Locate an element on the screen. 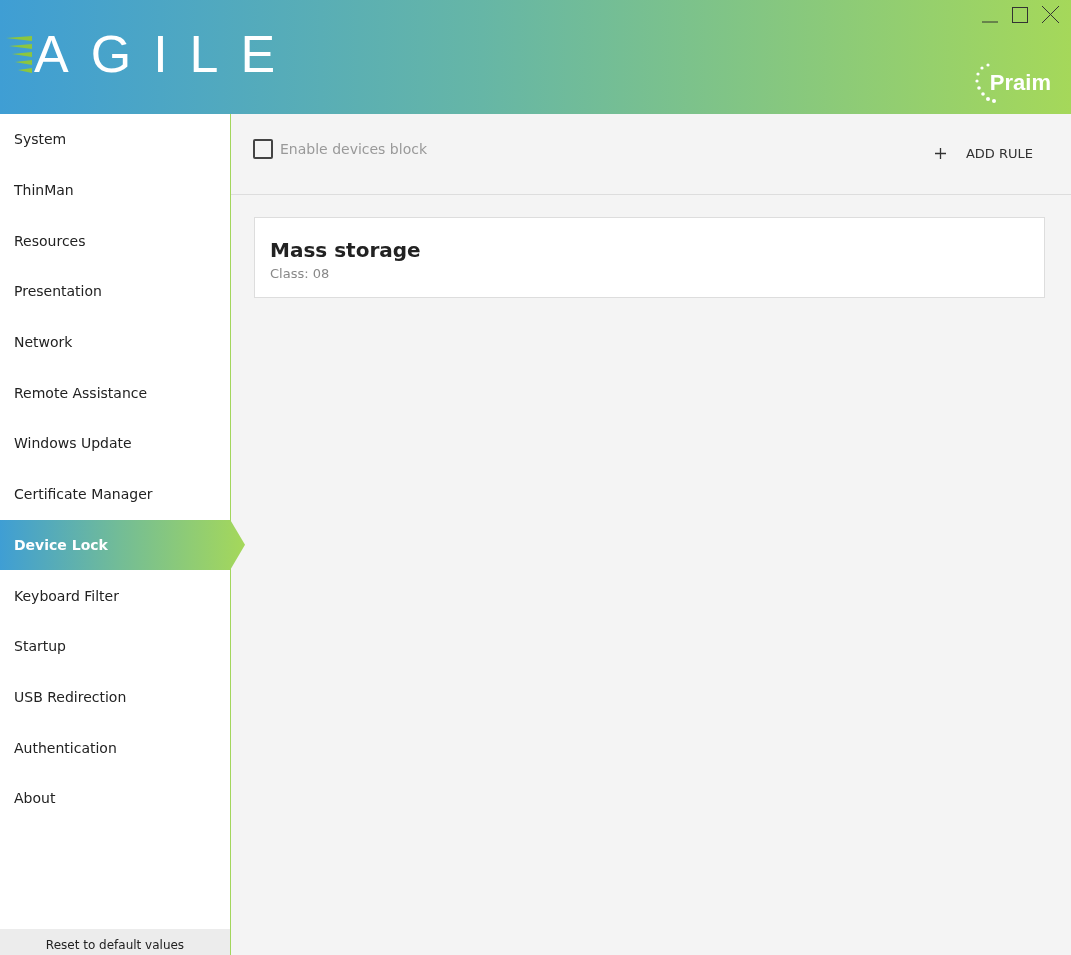 The width and height of the screenshot is (1071, 955). brand-logo: Praim is located at coordinates (1020, 83).